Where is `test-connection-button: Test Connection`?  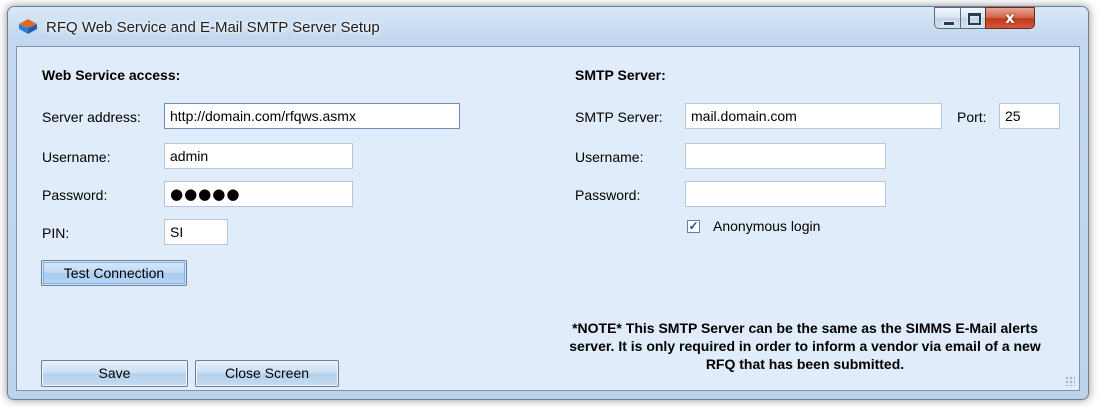 test-connection-button: Test Connection is located at coordinates (114, 273).